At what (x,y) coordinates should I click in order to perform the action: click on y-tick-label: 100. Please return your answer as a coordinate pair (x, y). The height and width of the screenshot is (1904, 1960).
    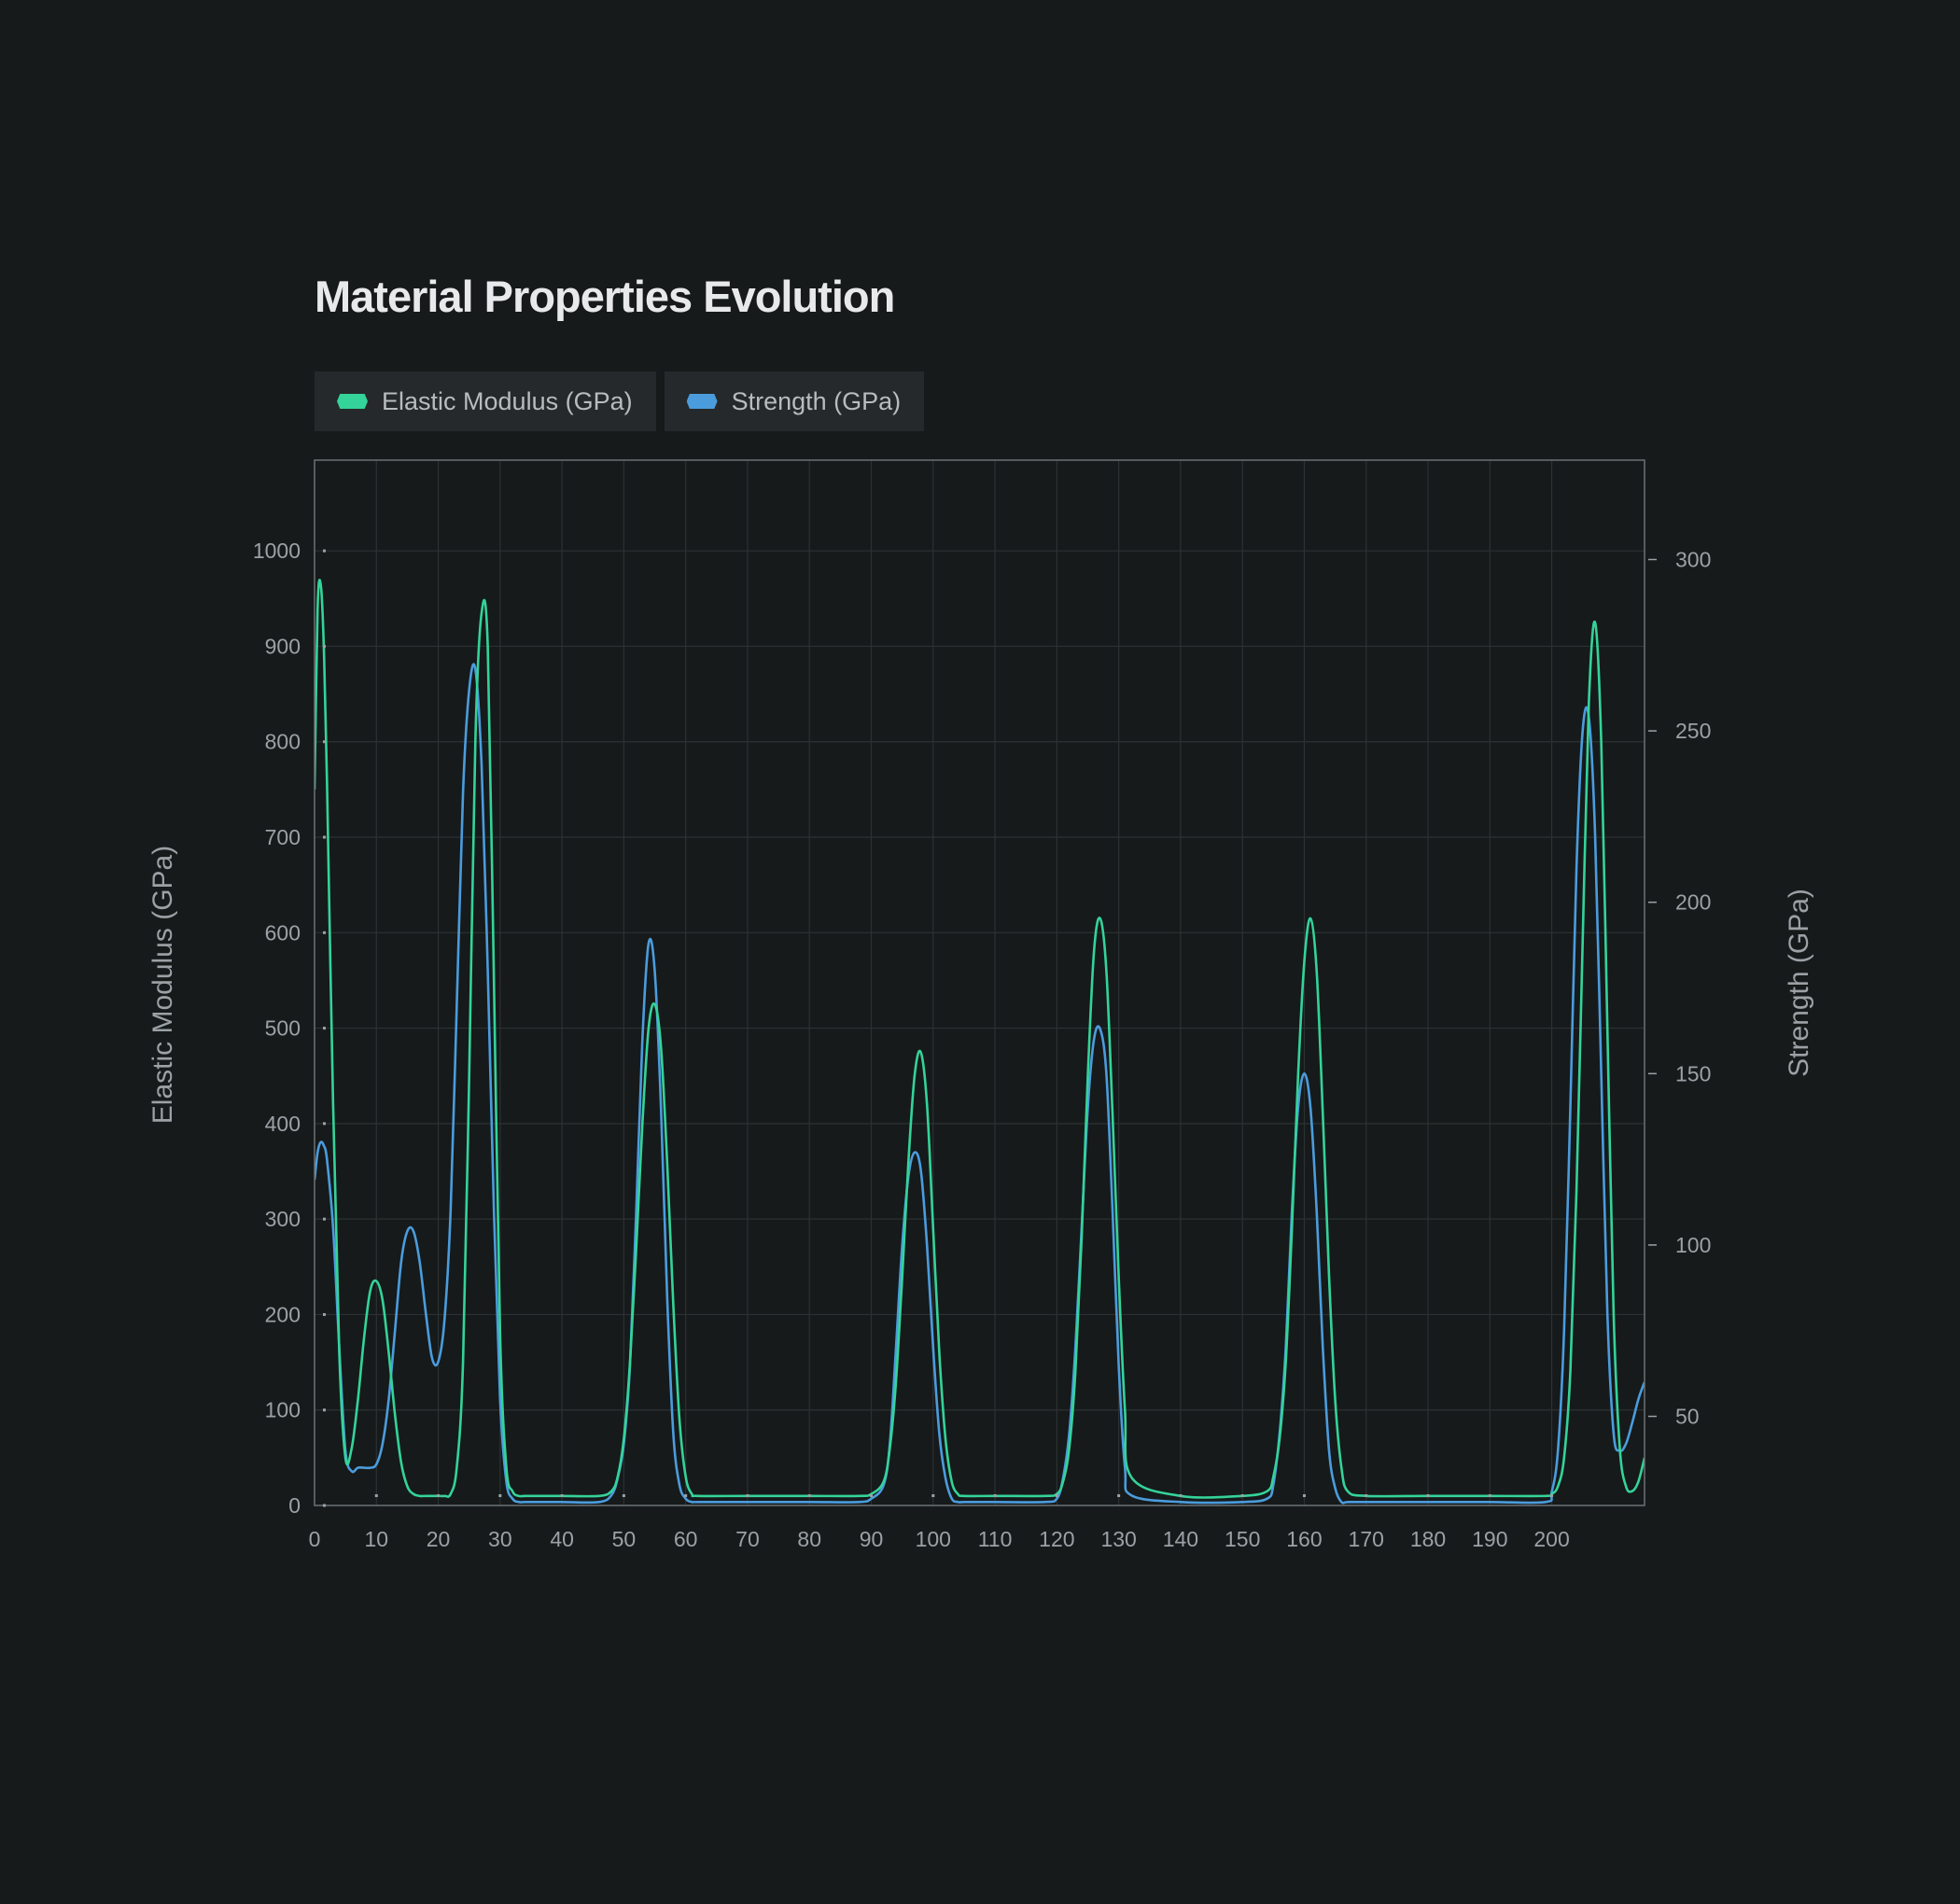
    Looking at the image, I should click on (283, 1410).